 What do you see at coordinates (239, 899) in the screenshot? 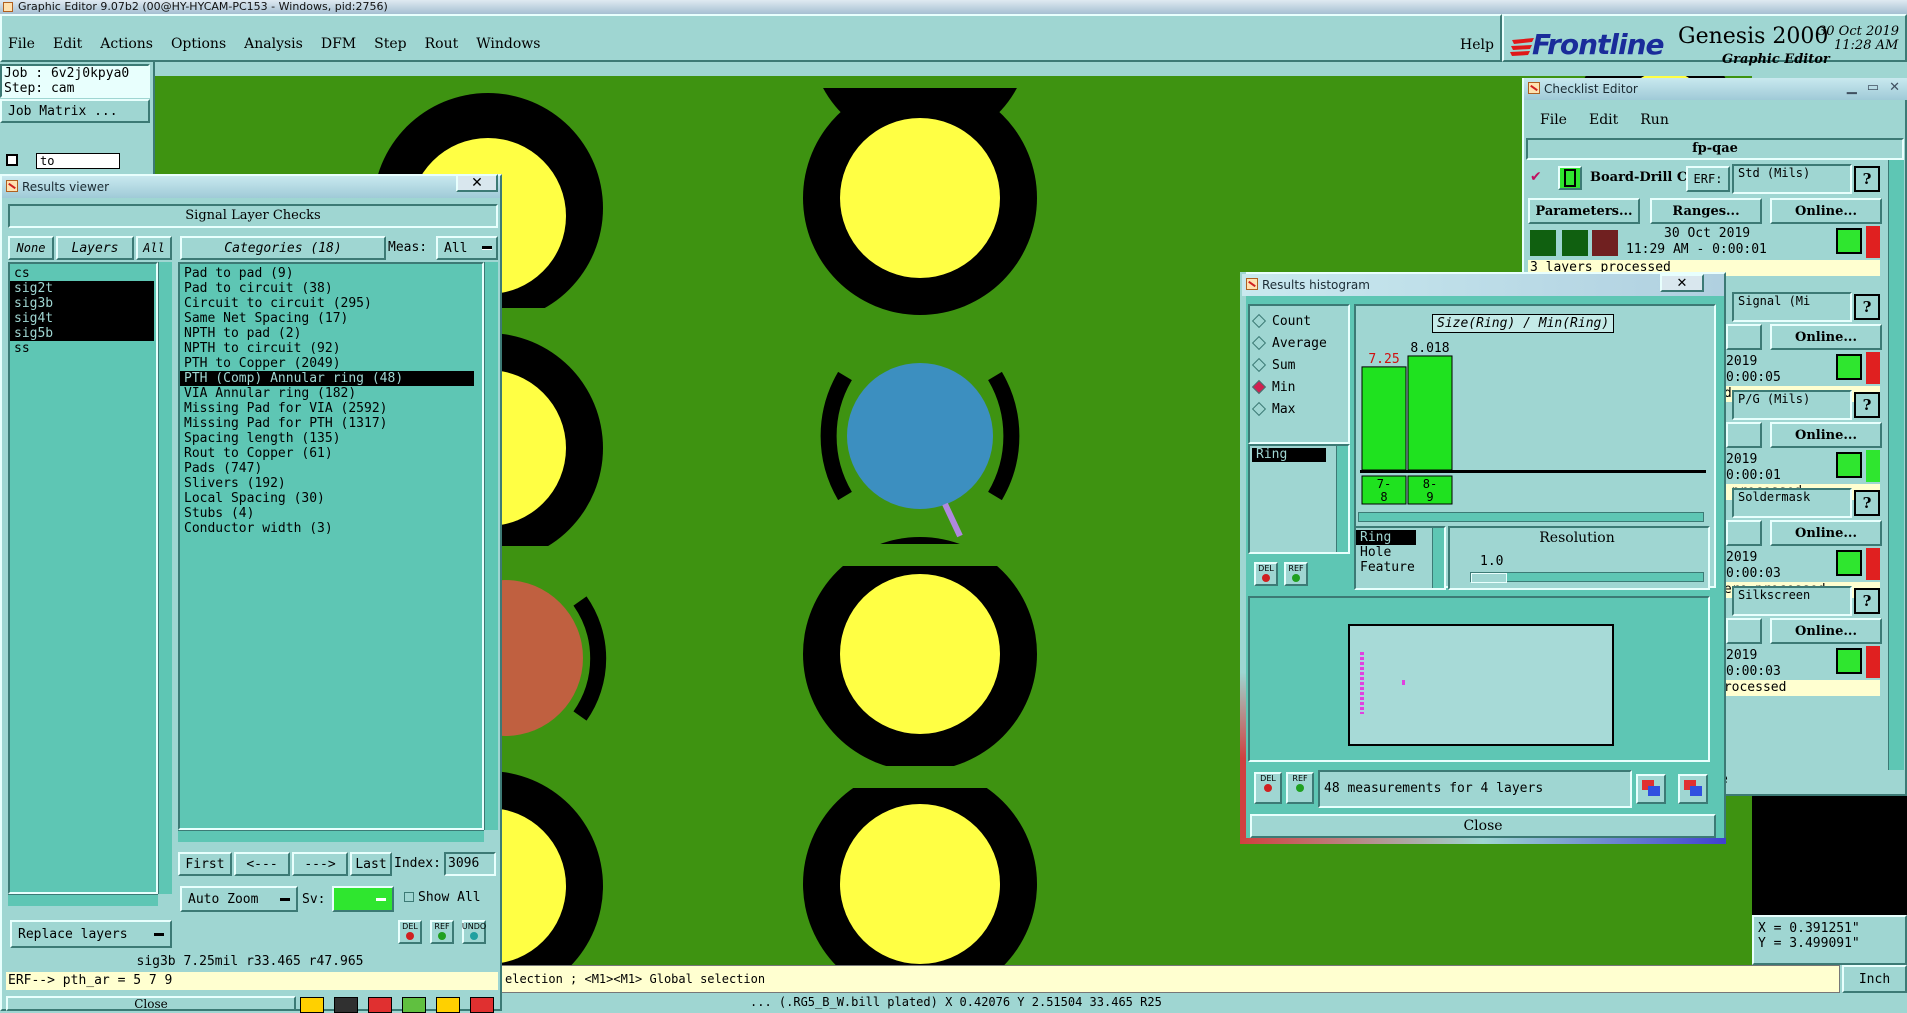
I see `auto-zoom-dropdown: Auto Zoom` at bounding box center [239, 899].